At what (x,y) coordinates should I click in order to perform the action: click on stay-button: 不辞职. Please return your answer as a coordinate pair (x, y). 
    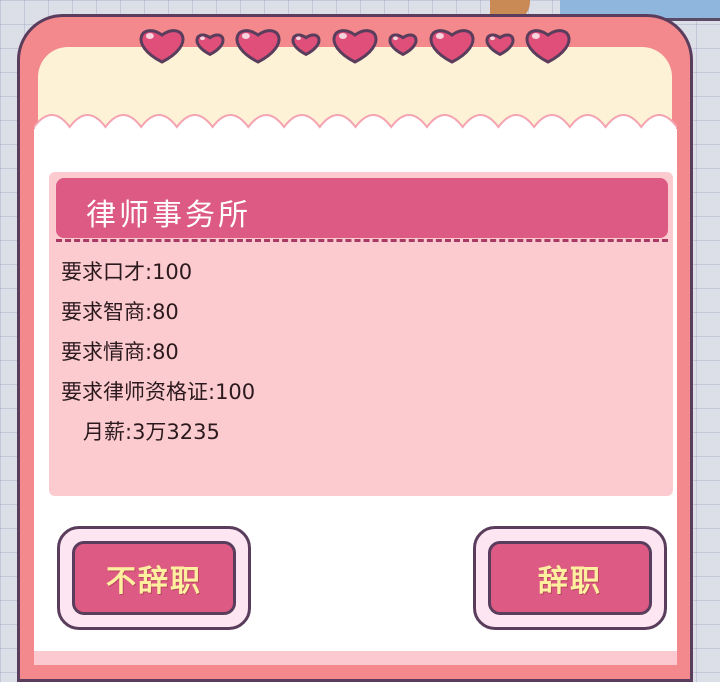
    Looking at the image, I should click on (154, 578).